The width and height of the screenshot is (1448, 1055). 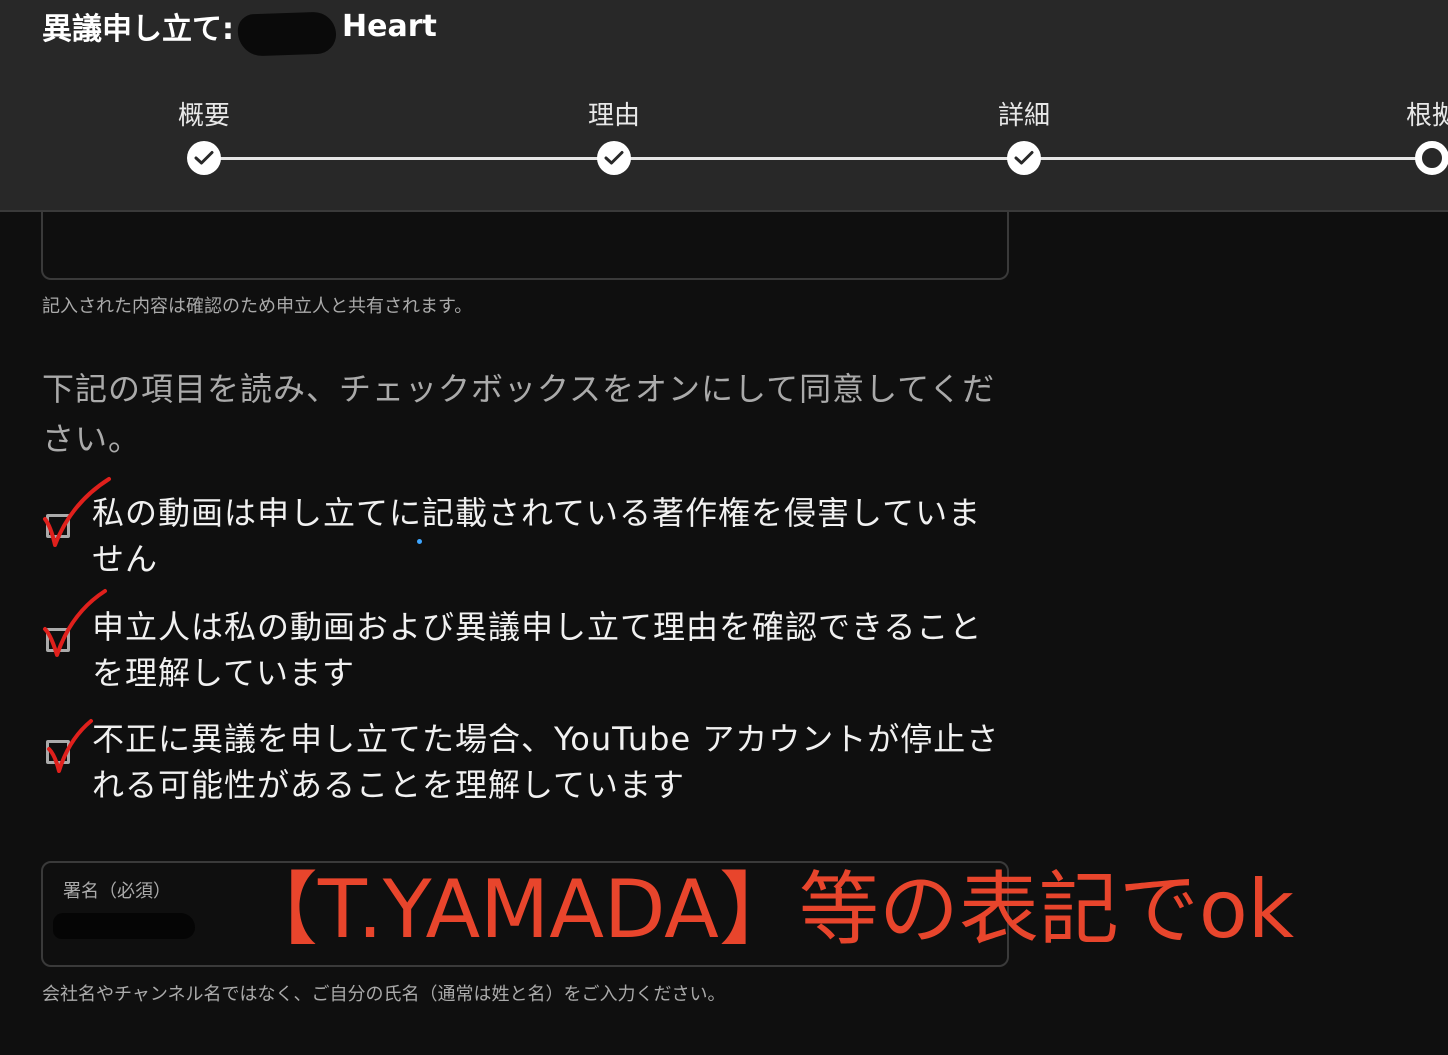 I want to click on signature-helper: 会社名やチャンネル名ではなく、ご自分の氏名（通常は姓と名）をご入力ください。, so click(x=384, y=994).